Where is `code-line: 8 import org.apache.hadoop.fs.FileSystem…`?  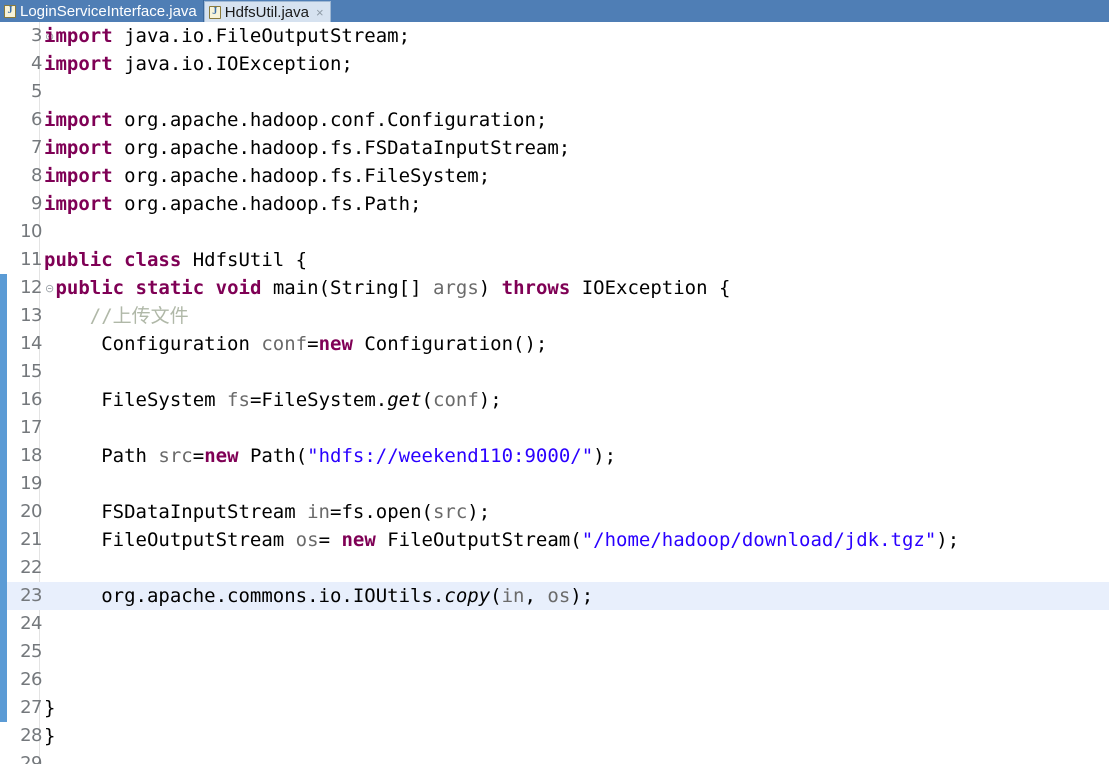
code-line: 8 import org.apache.hadoop.fs.FileSystem… is located at coordinates (554, 176).